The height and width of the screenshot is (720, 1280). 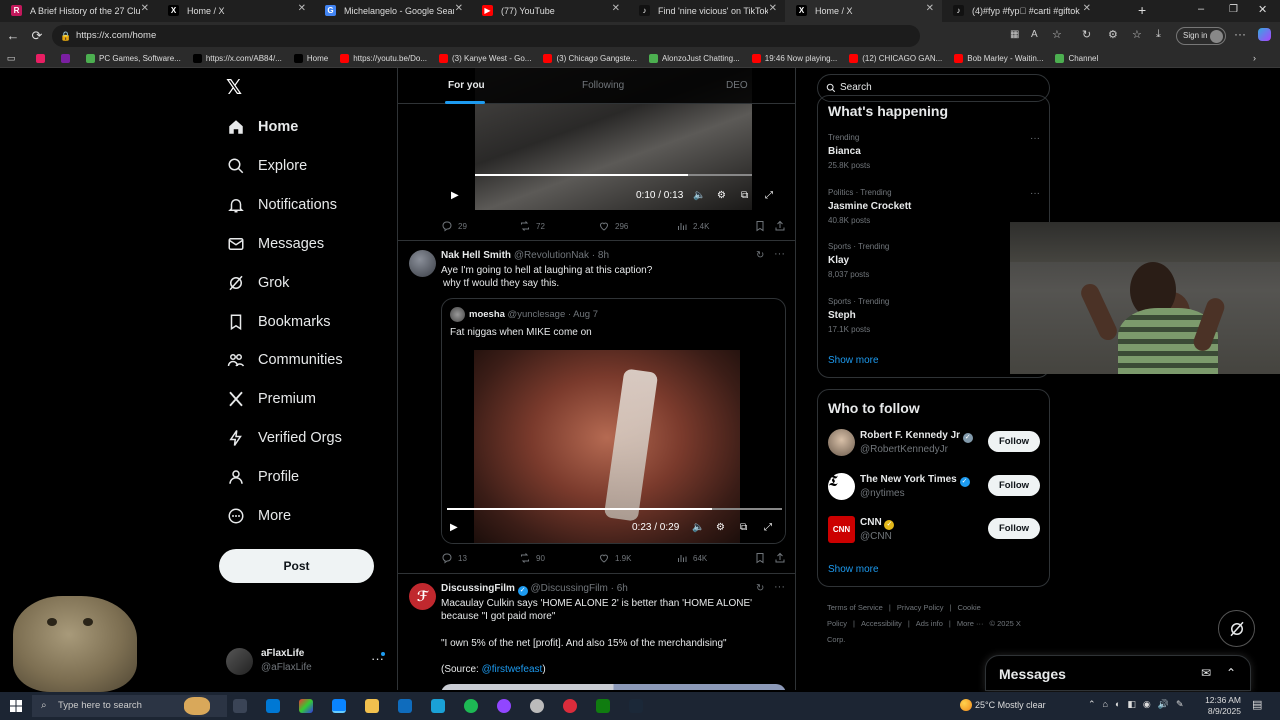 What do you see at coordinates (78, 11) in the screenshot?
I see `browser-tab: R A Brief History of the 27 Club ✕` at bounding box center [78, 11].